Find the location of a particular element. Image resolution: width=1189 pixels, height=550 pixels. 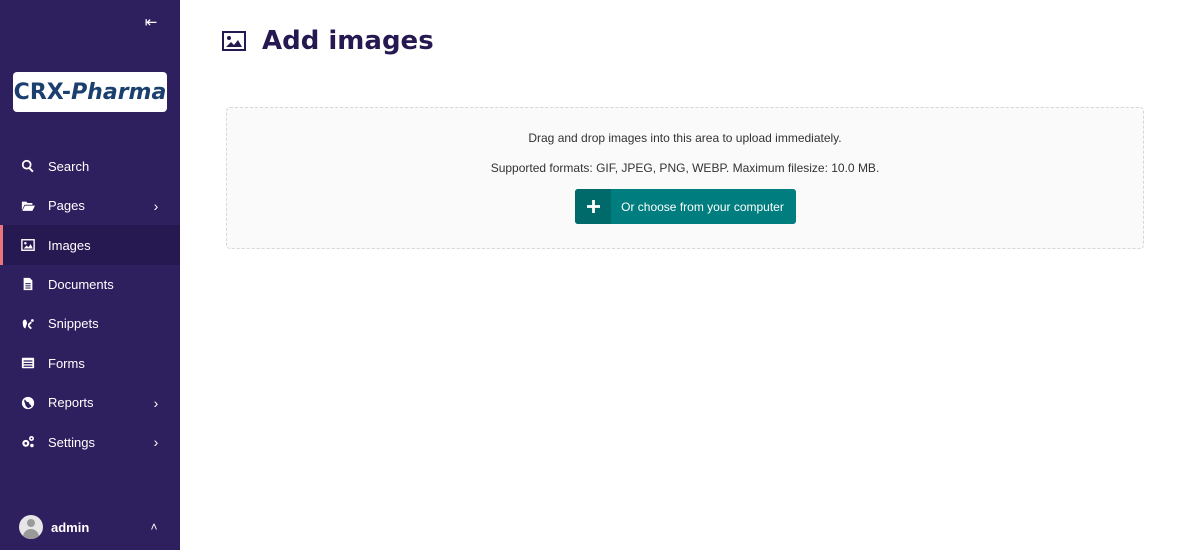

sidebar-item-documents: Documents is located at coordinates (90, 284).